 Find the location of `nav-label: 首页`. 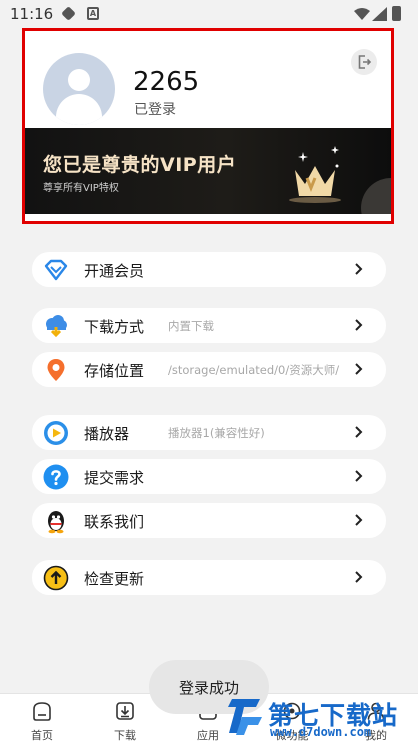

nav-label: 首页 is located at coordinates (42, 735).